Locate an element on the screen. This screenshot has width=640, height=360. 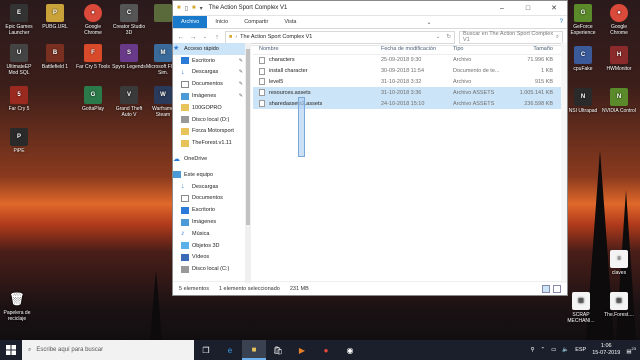
back-arrow-icon: ← is located at coordinates (181, 37).